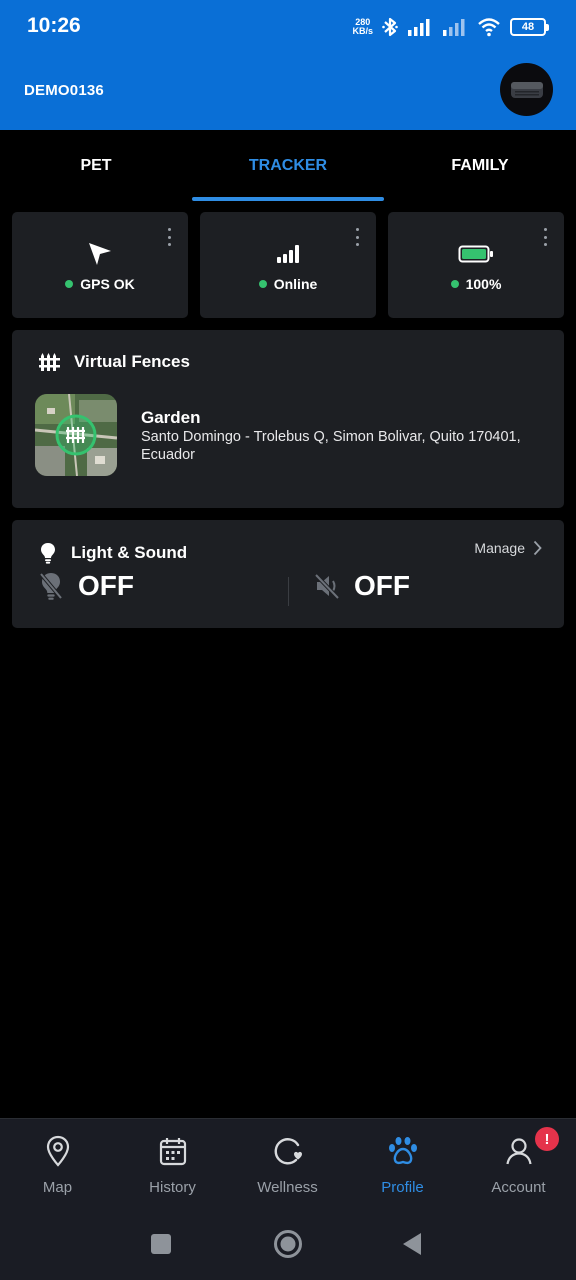  I want to click on back-triangle-icon, so click(412, 1244).